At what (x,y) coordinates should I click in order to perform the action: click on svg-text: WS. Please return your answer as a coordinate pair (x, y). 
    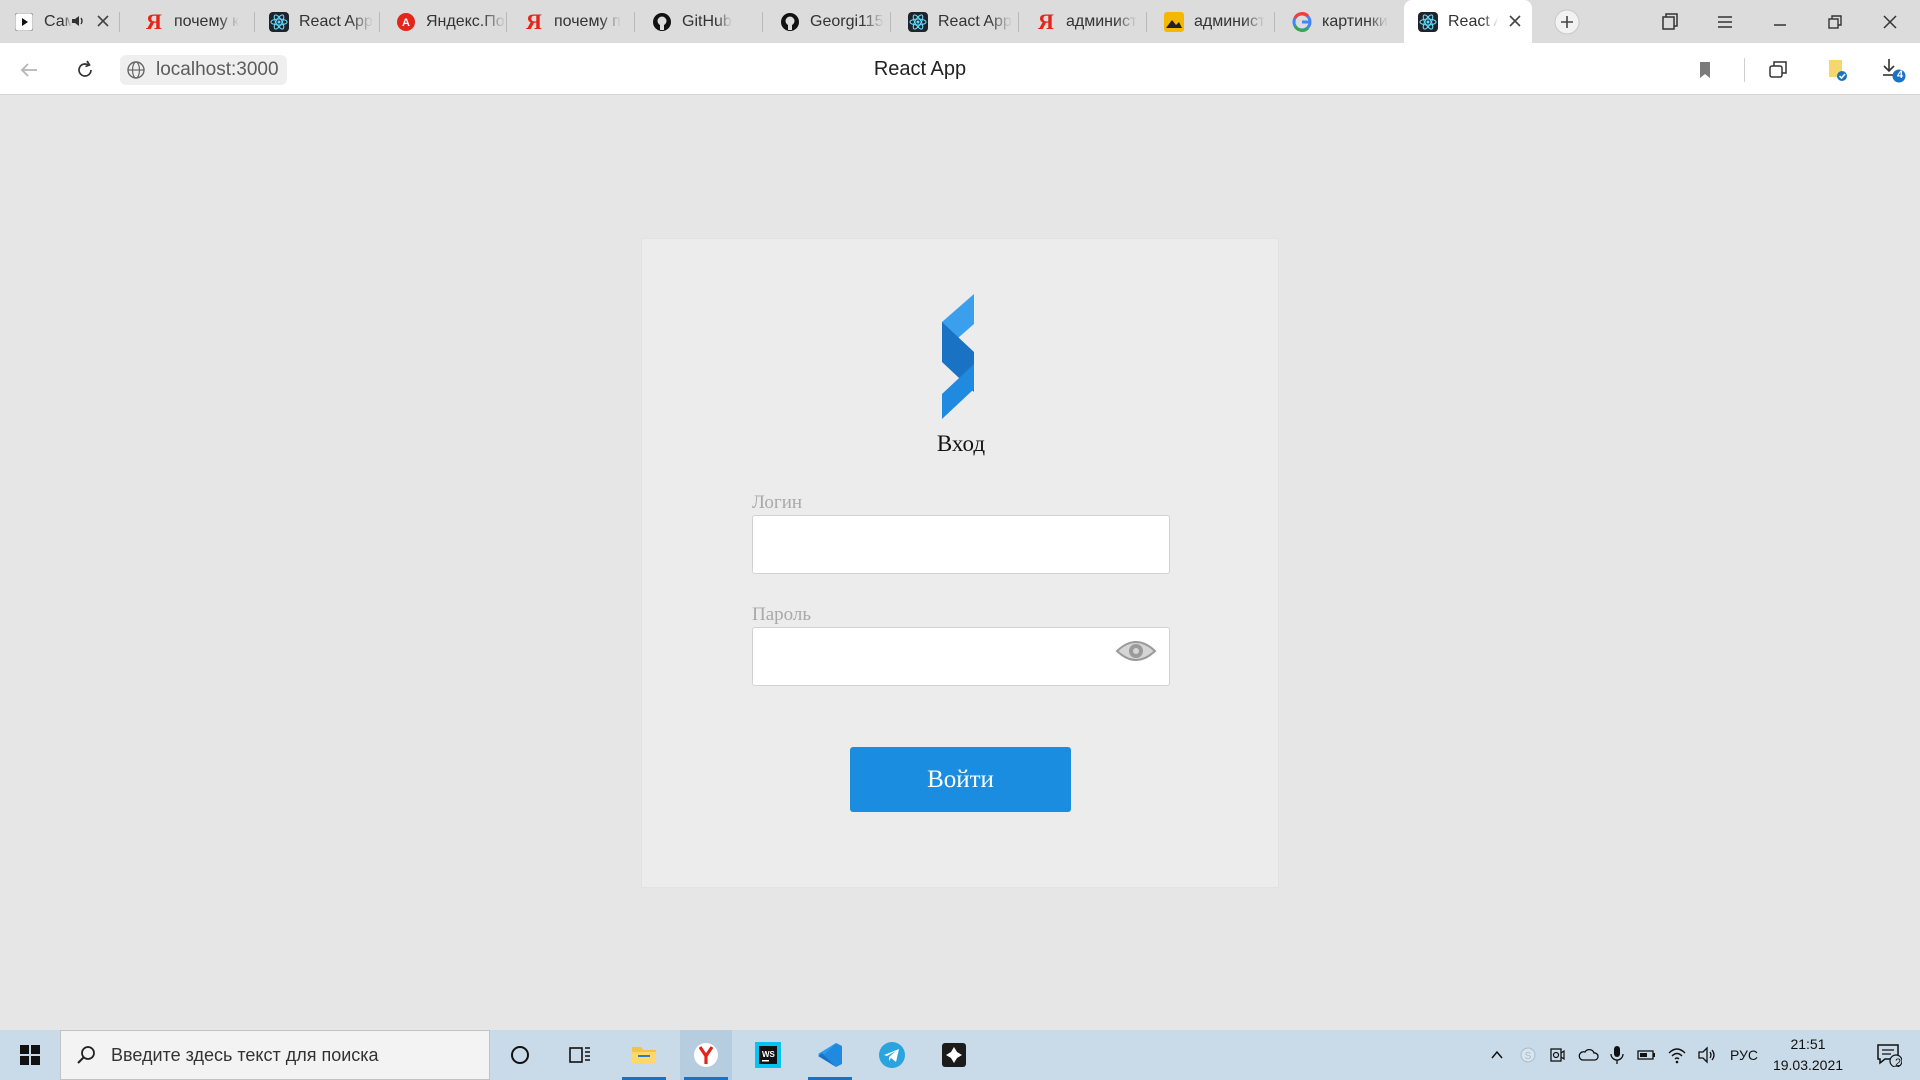
    Looking at the image, I should click on (769, 1054).